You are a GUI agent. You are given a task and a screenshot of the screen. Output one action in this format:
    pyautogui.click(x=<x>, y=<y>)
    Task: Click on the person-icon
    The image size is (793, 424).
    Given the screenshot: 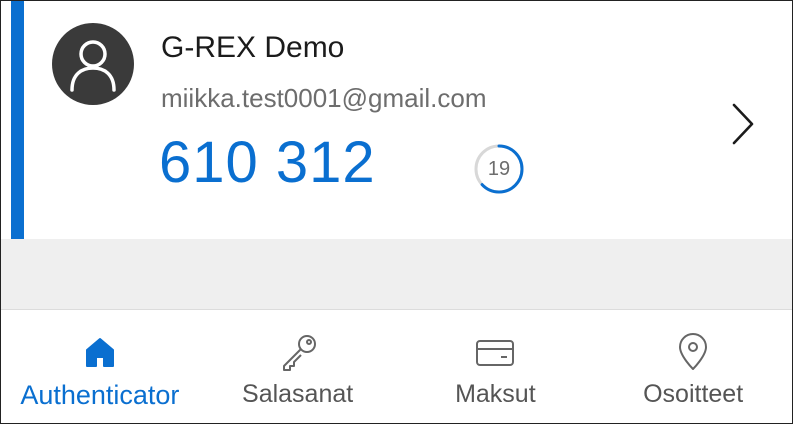 What is the action you would take?
    pyautogui.click(x=93, y=66)
    